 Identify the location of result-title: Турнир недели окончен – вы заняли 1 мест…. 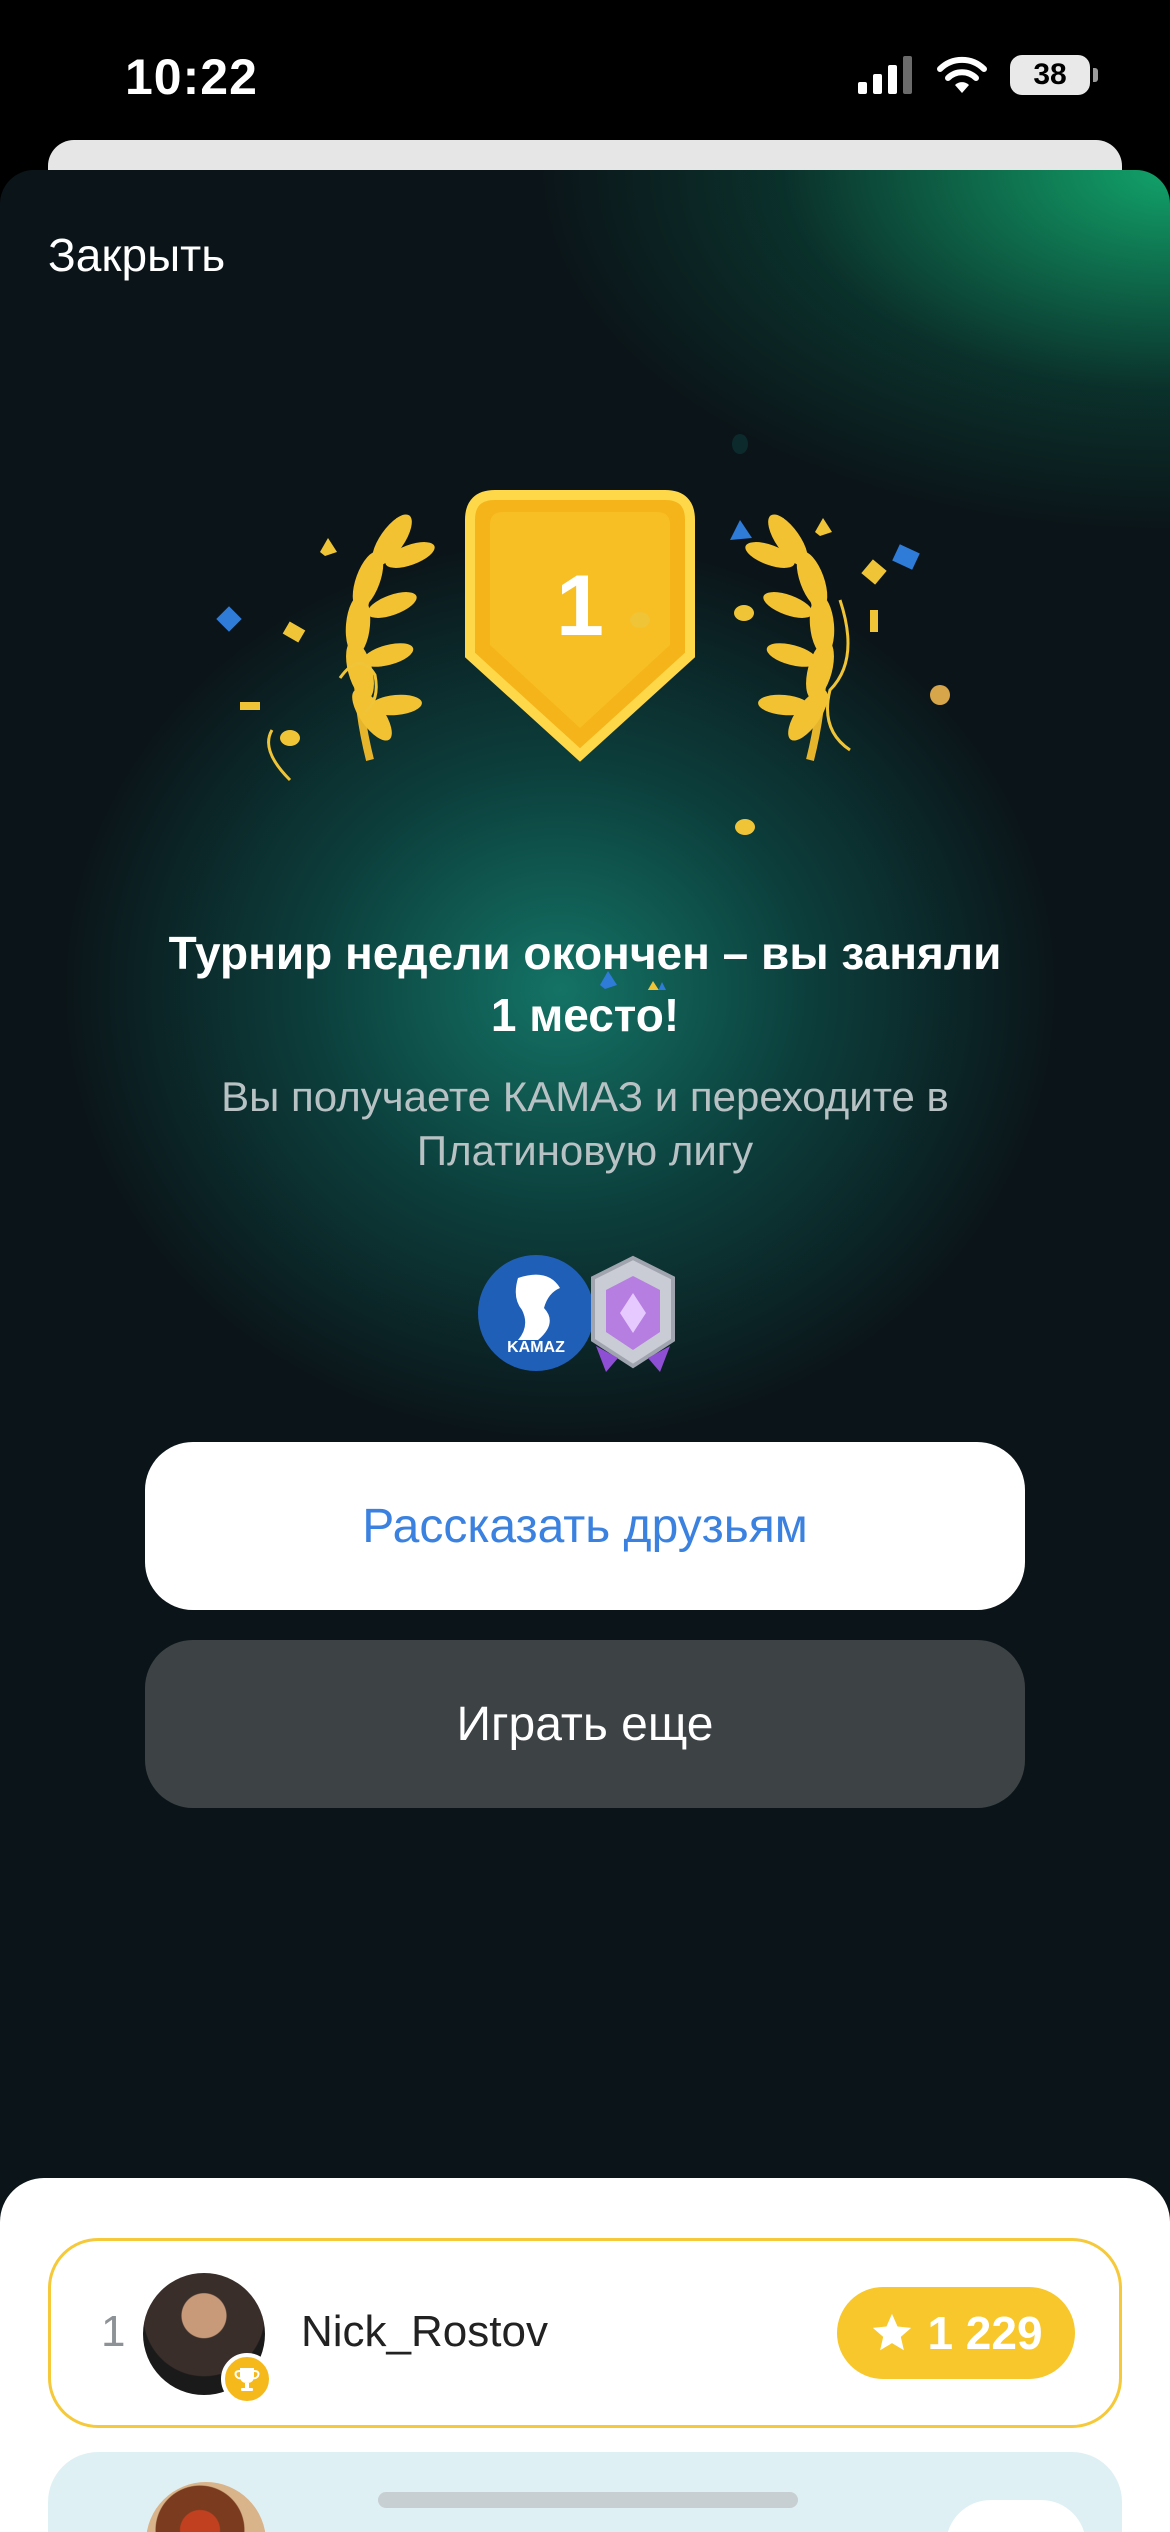
(585, 984).